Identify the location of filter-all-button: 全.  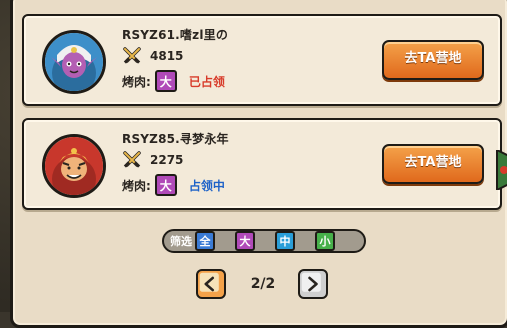
(205, 241).